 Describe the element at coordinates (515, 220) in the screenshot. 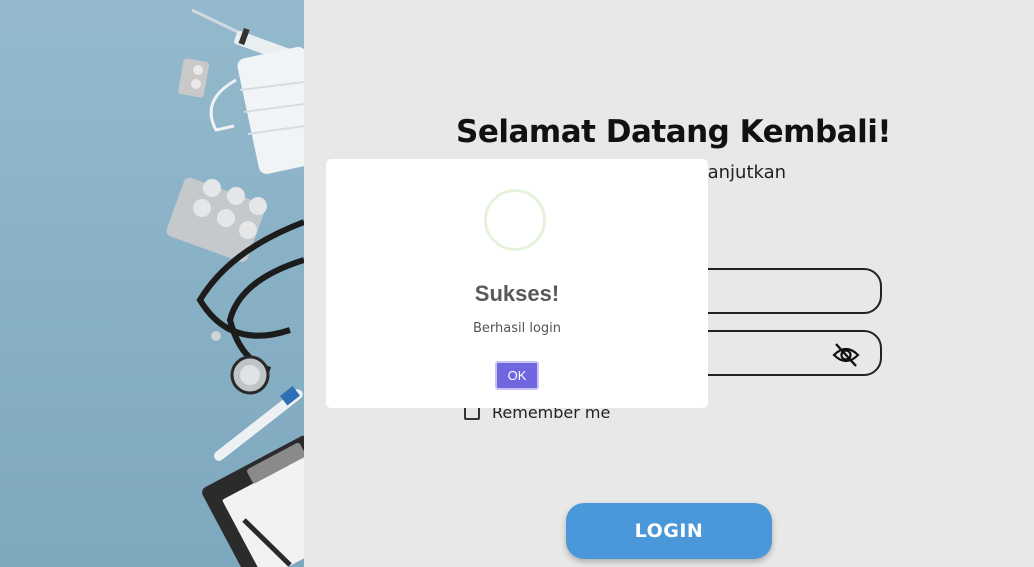

I see `success-circle-icon` at that location.